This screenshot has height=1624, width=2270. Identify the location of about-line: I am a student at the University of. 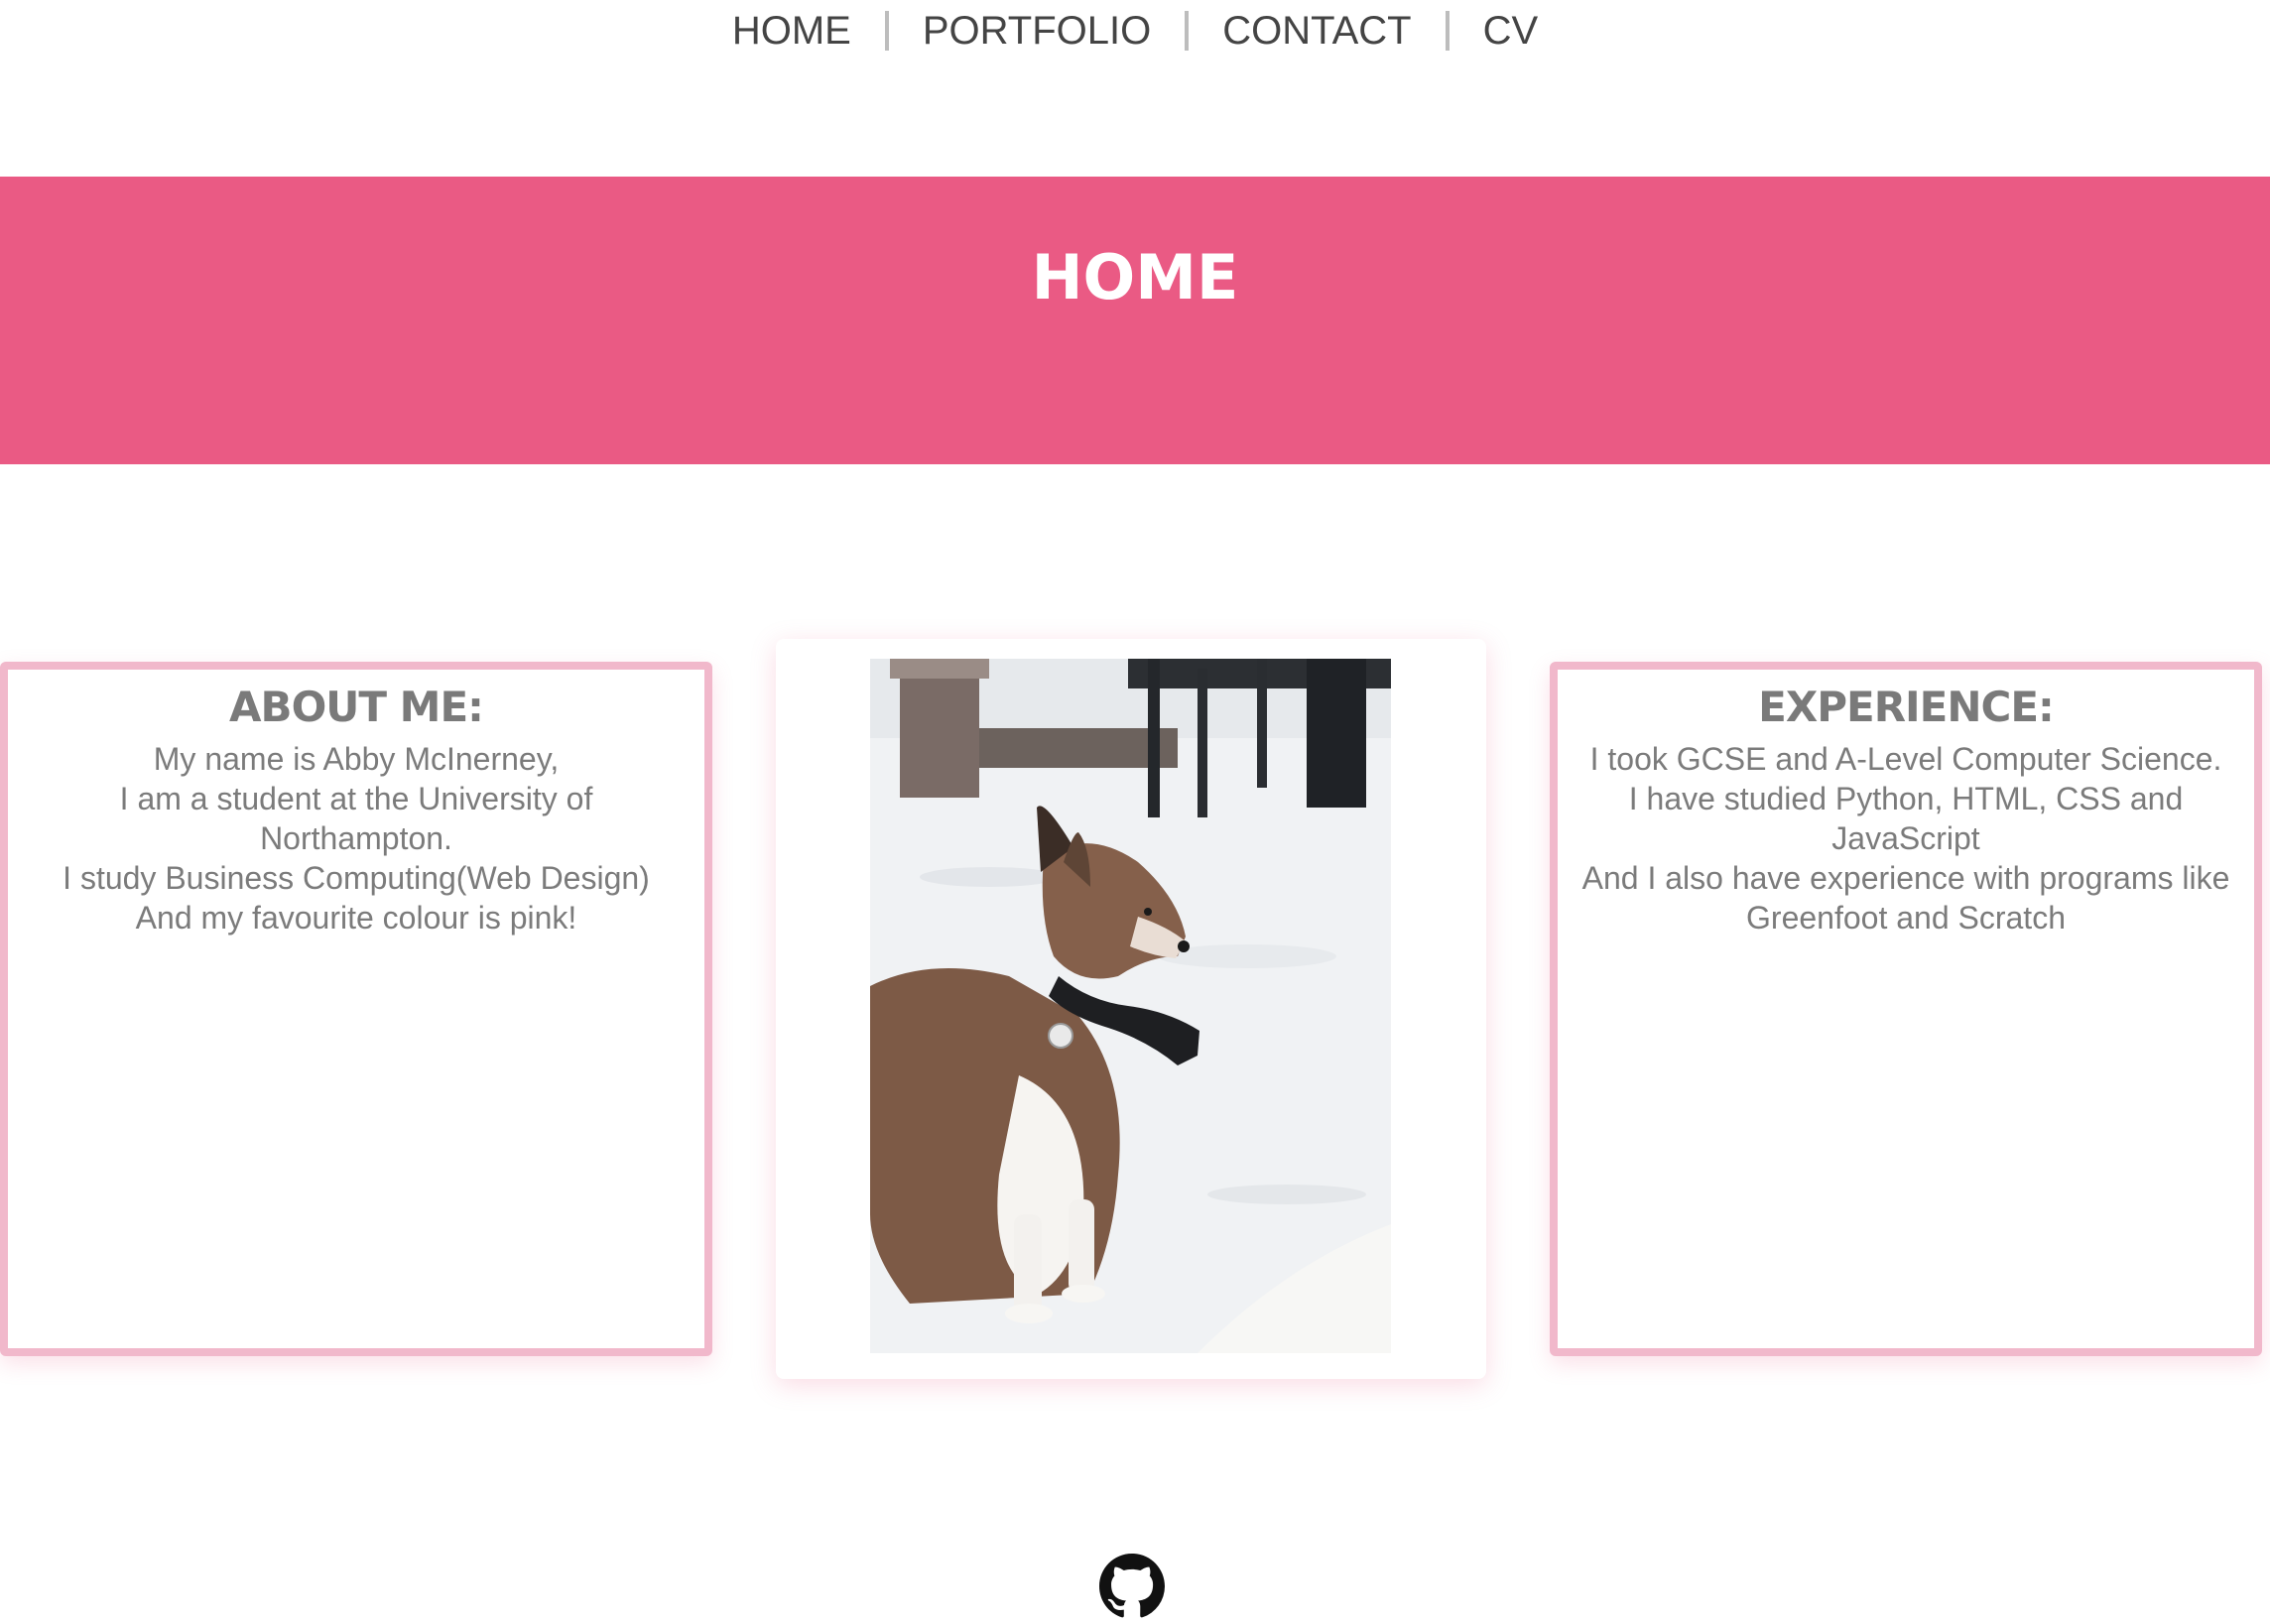
(356, 798).